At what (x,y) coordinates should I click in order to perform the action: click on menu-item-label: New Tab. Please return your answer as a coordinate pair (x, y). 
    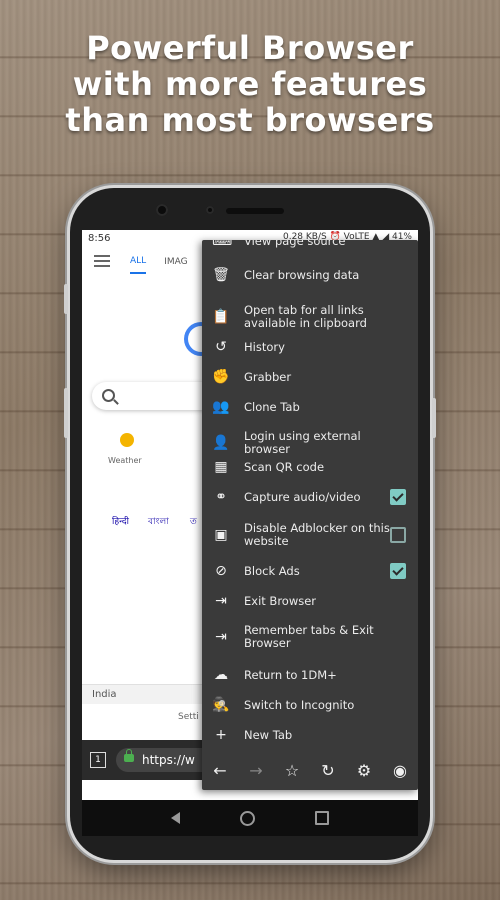
    Looking at the image, I should click on (268, 734).